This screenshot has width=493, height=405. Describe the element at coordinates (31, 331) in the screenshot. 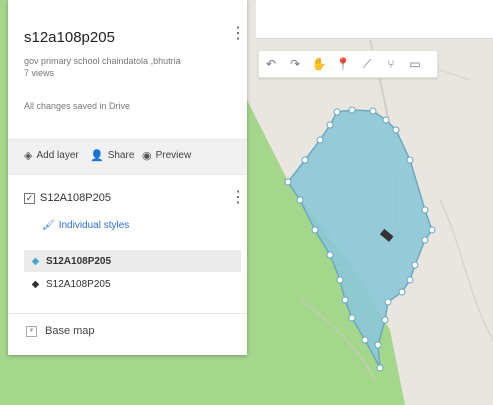

I see `chevron-down-icon: ▼` at that location.